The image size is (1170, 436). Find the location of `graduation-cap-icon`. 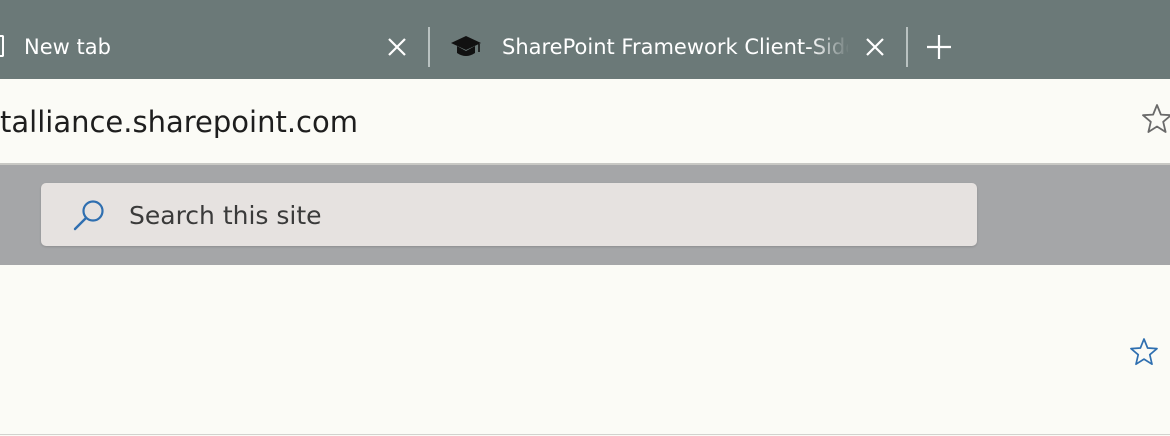

graduation-cap-icon is located at coordinates (466, 47).